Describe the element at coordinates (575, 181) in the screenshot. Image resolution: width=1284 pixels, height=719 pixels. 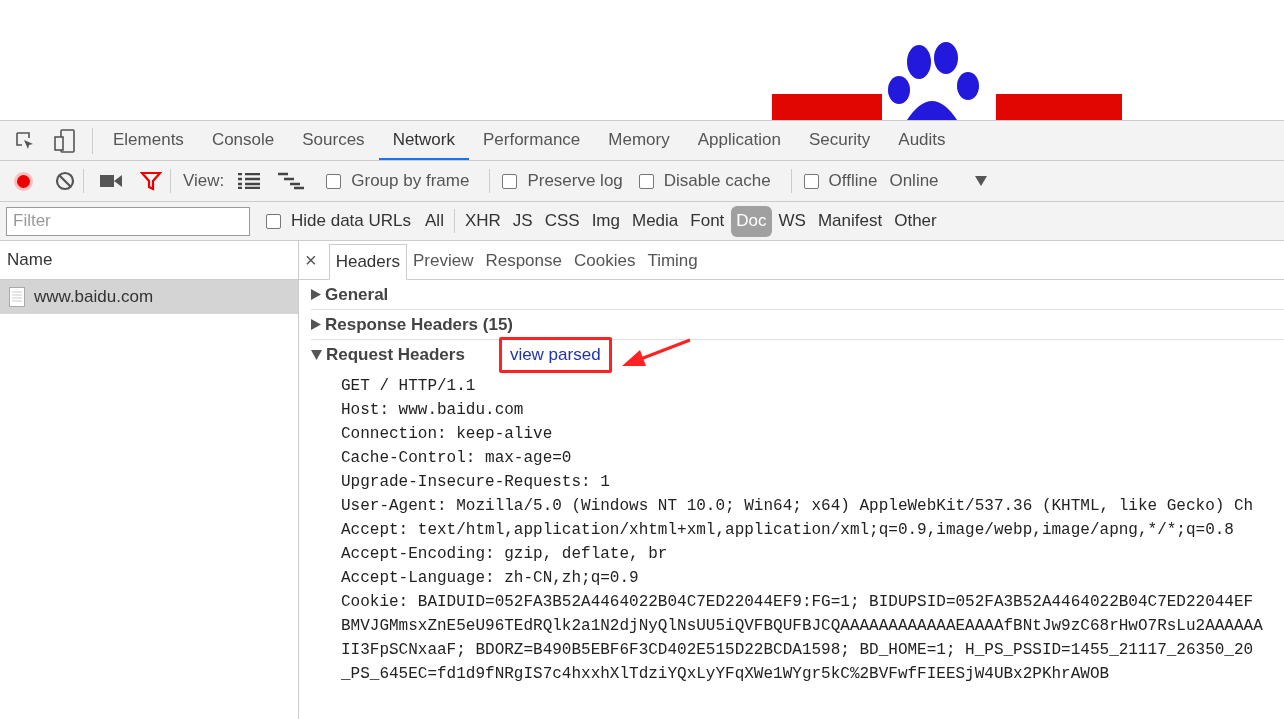
I see `checkbox-label: Preserve log` at that location.